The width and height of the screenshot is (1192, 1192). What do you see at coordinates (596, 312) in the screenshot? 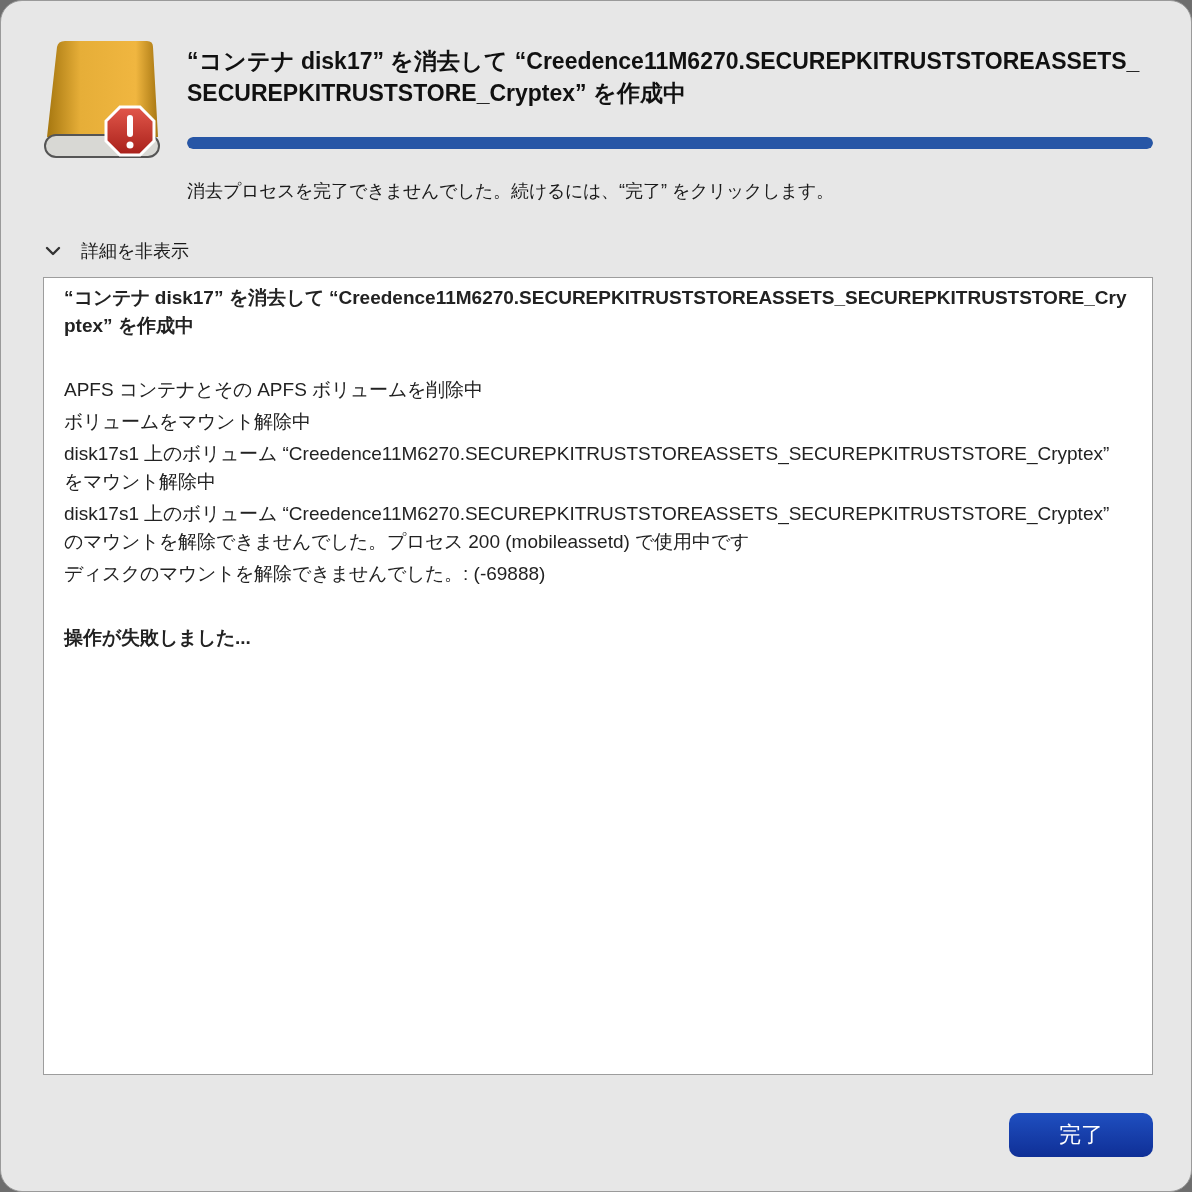
I see `log-heading: “コンテナ disk17” を消去して “Creedence11M6270.SECUREPKITRUSTSTOREASSETS_SECUREPKITRUSTSTORE_Cryptex” を作成中` at bounding box center [596, 312].